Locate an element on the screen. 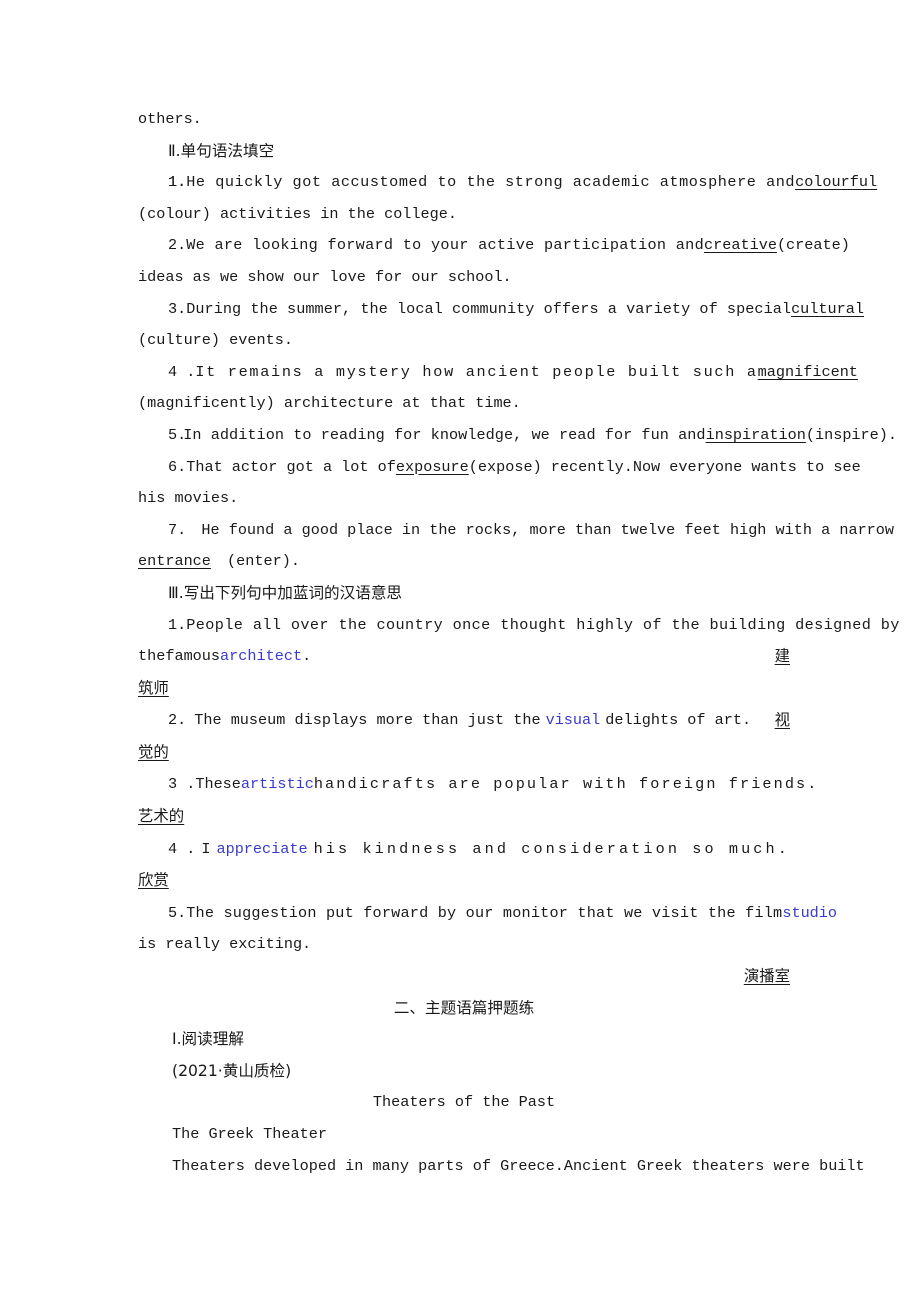 Image resolution: width=920 pixels, height=1302 pixels. grammar-item-6-line-2: his movies. is located at coordinates (464, 499).